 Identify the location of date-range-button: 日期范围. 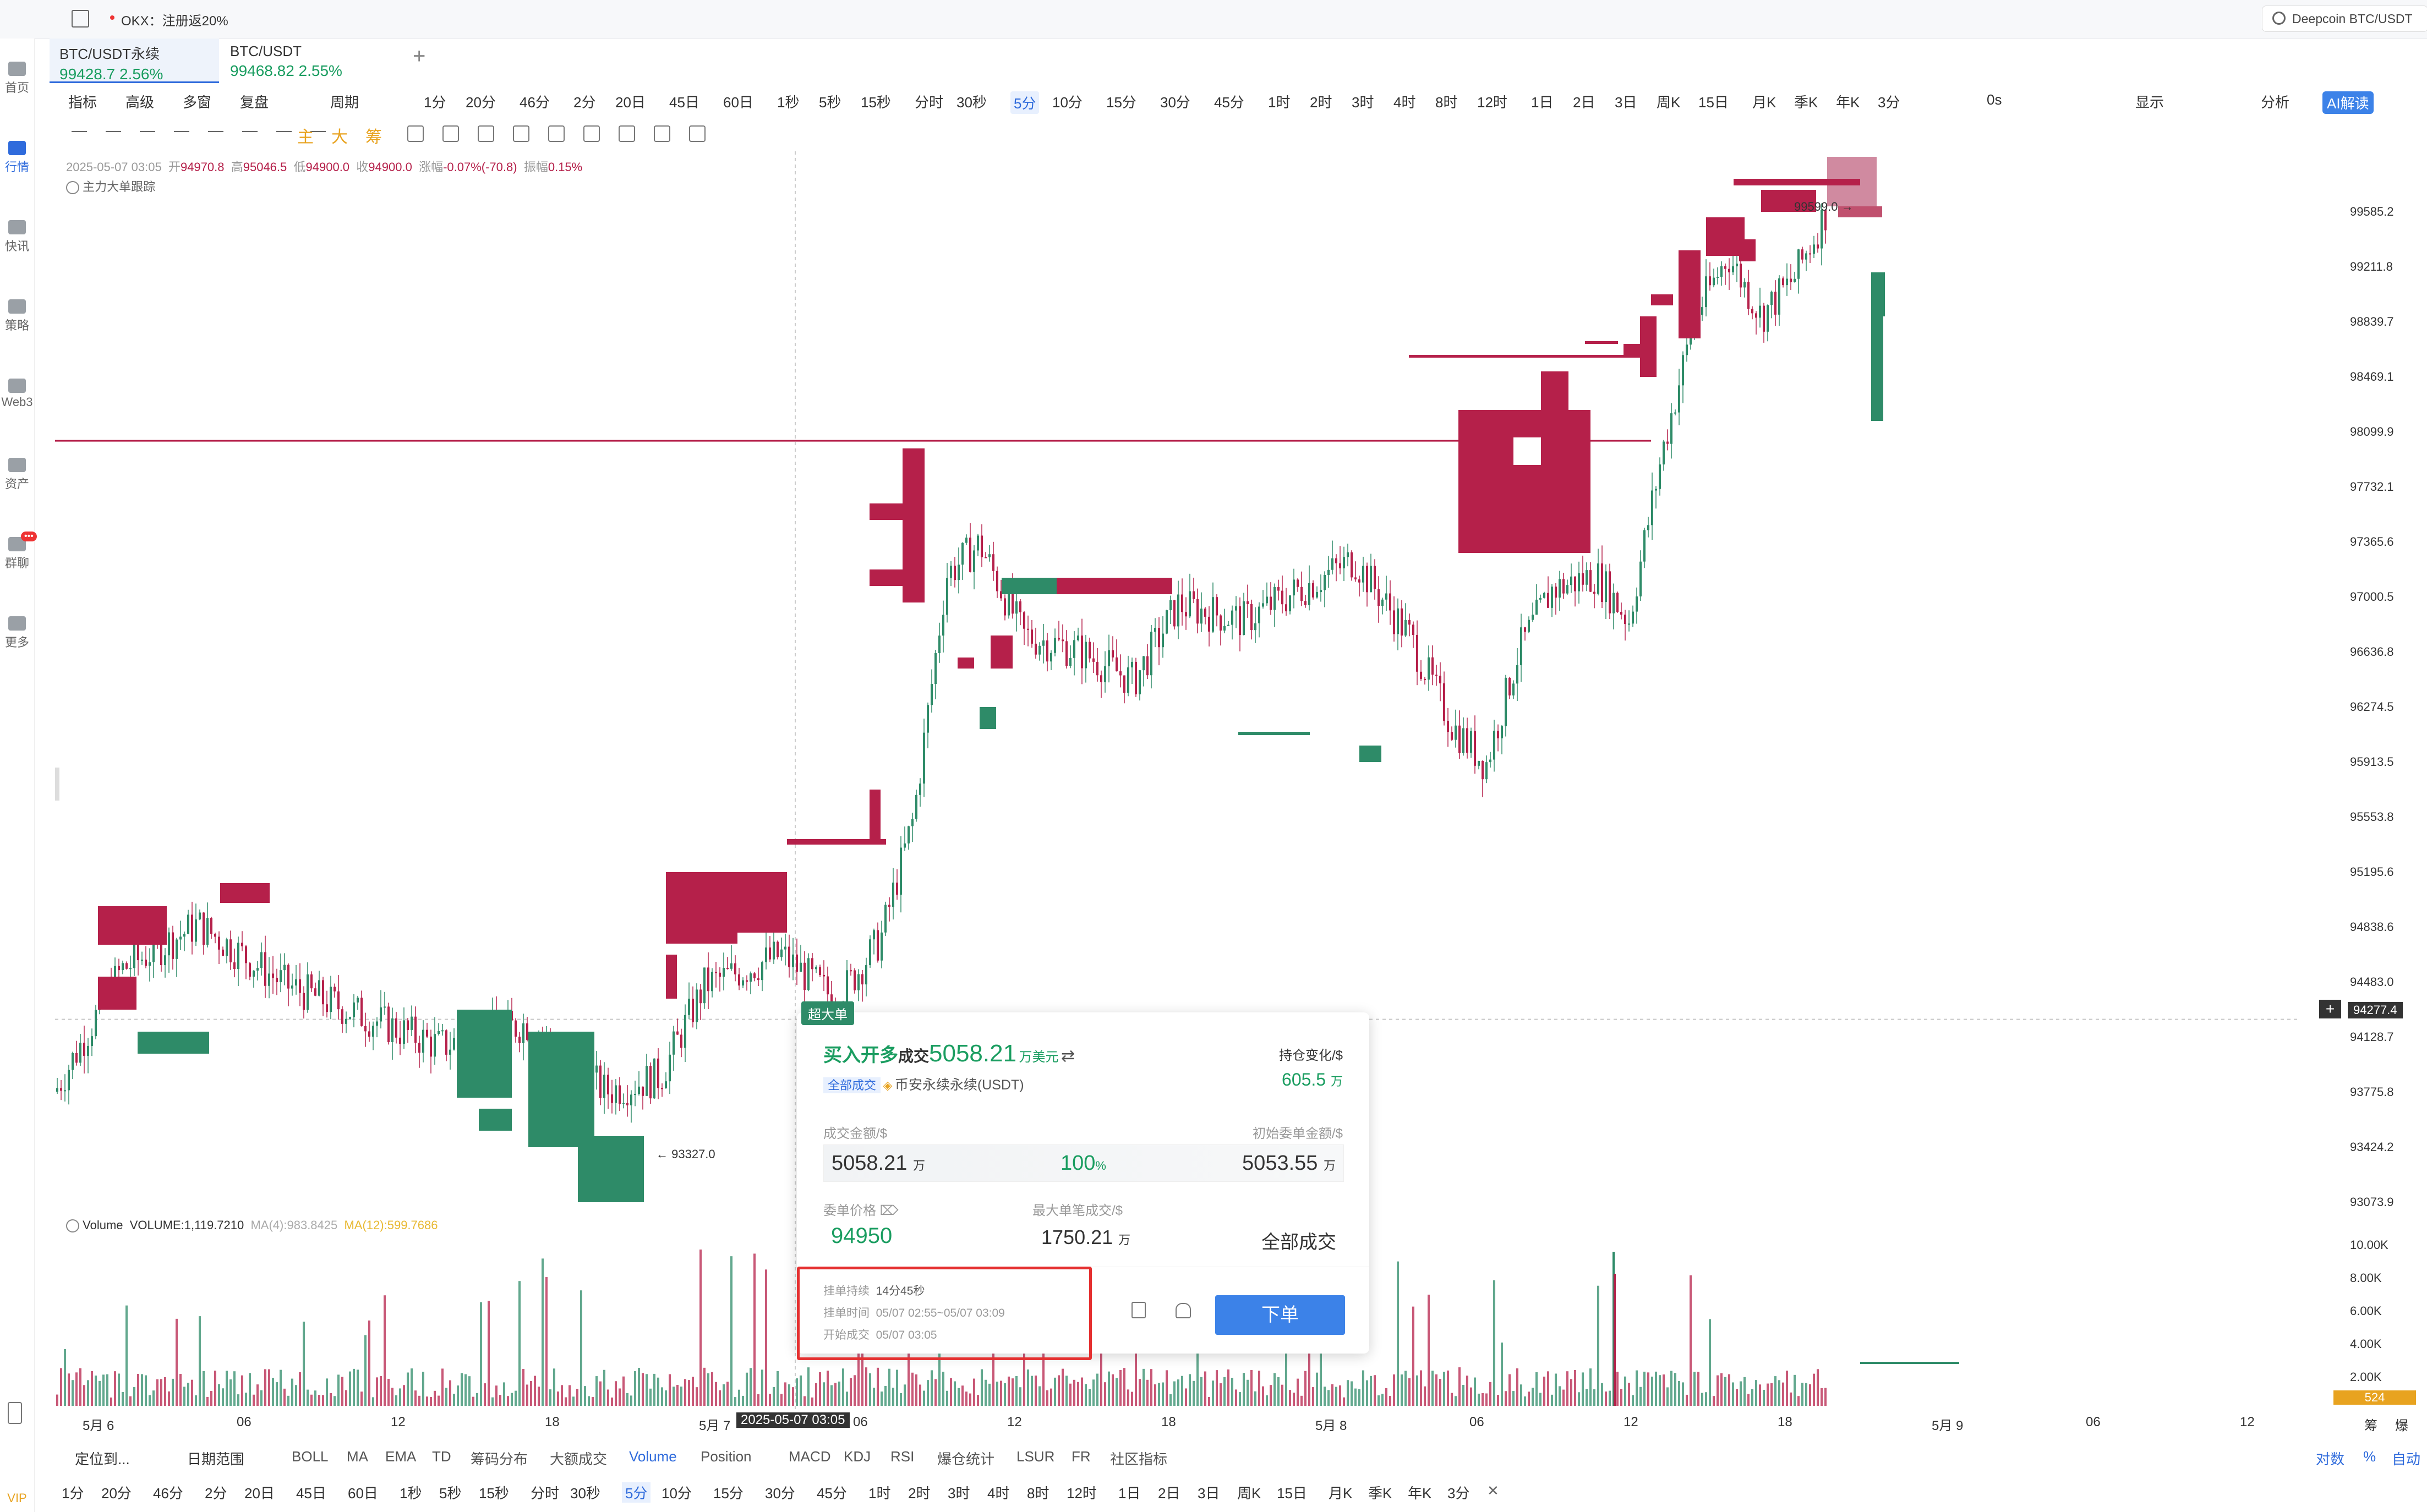
(215, 1458).